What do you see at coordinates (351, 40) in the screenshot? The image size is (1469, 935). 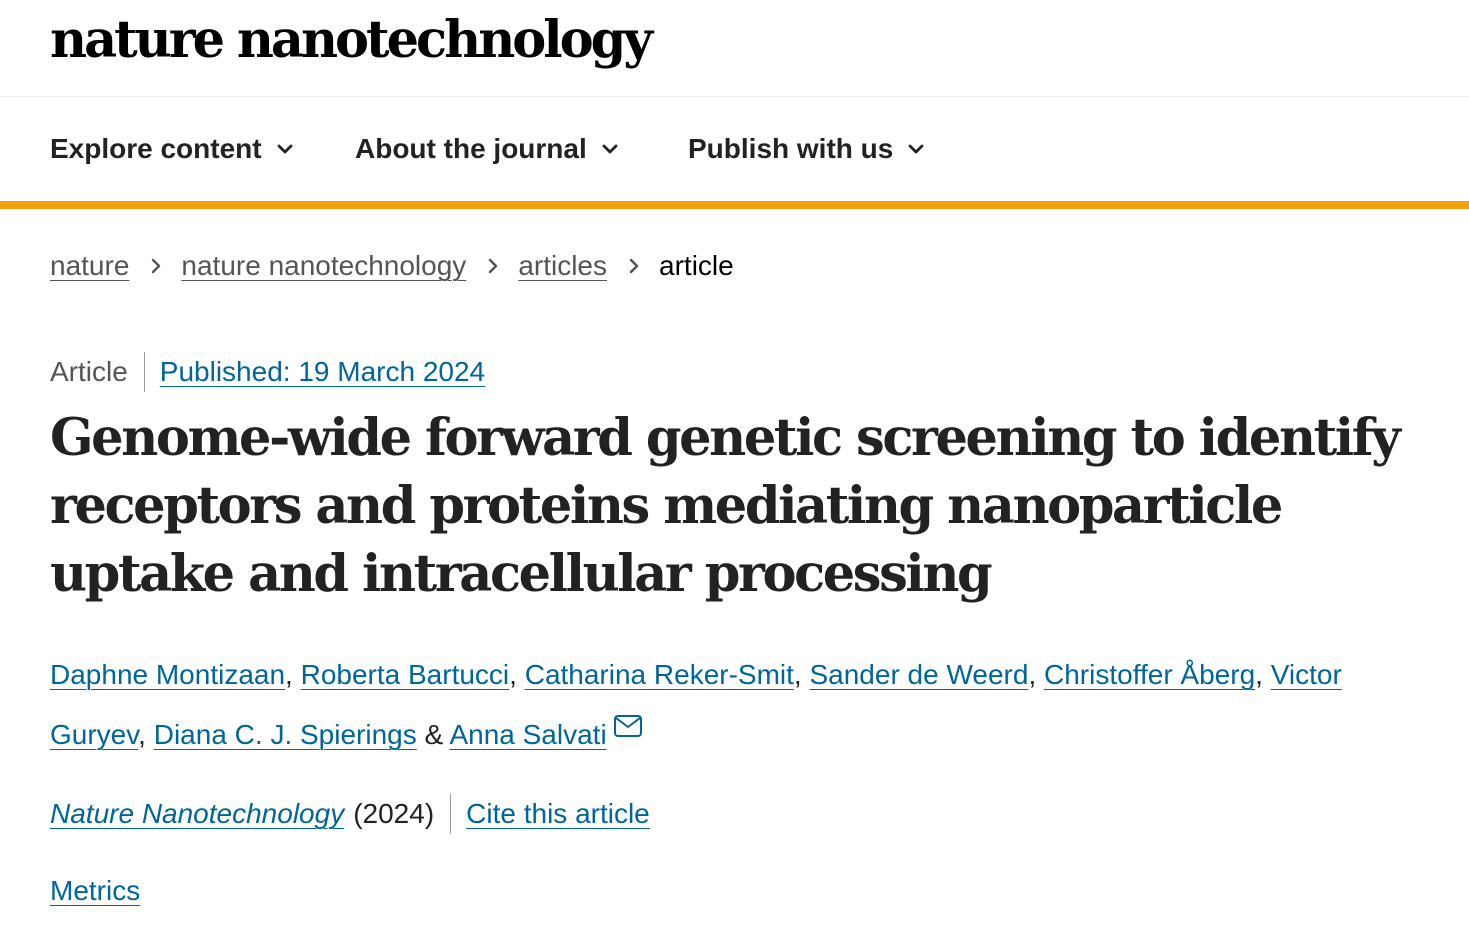 I see `journal-logo: nature nanotechnology` at bounding box center [351, 40].